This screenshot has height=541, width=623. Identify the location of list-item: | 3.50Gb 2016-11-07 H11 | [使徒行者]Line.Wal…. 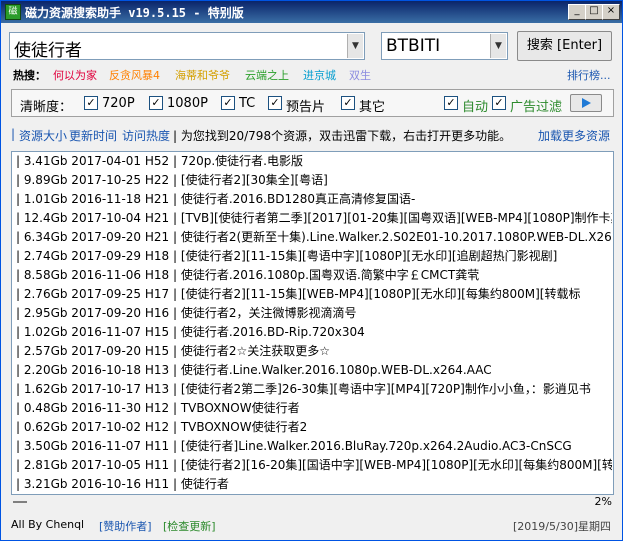
(314, 446).